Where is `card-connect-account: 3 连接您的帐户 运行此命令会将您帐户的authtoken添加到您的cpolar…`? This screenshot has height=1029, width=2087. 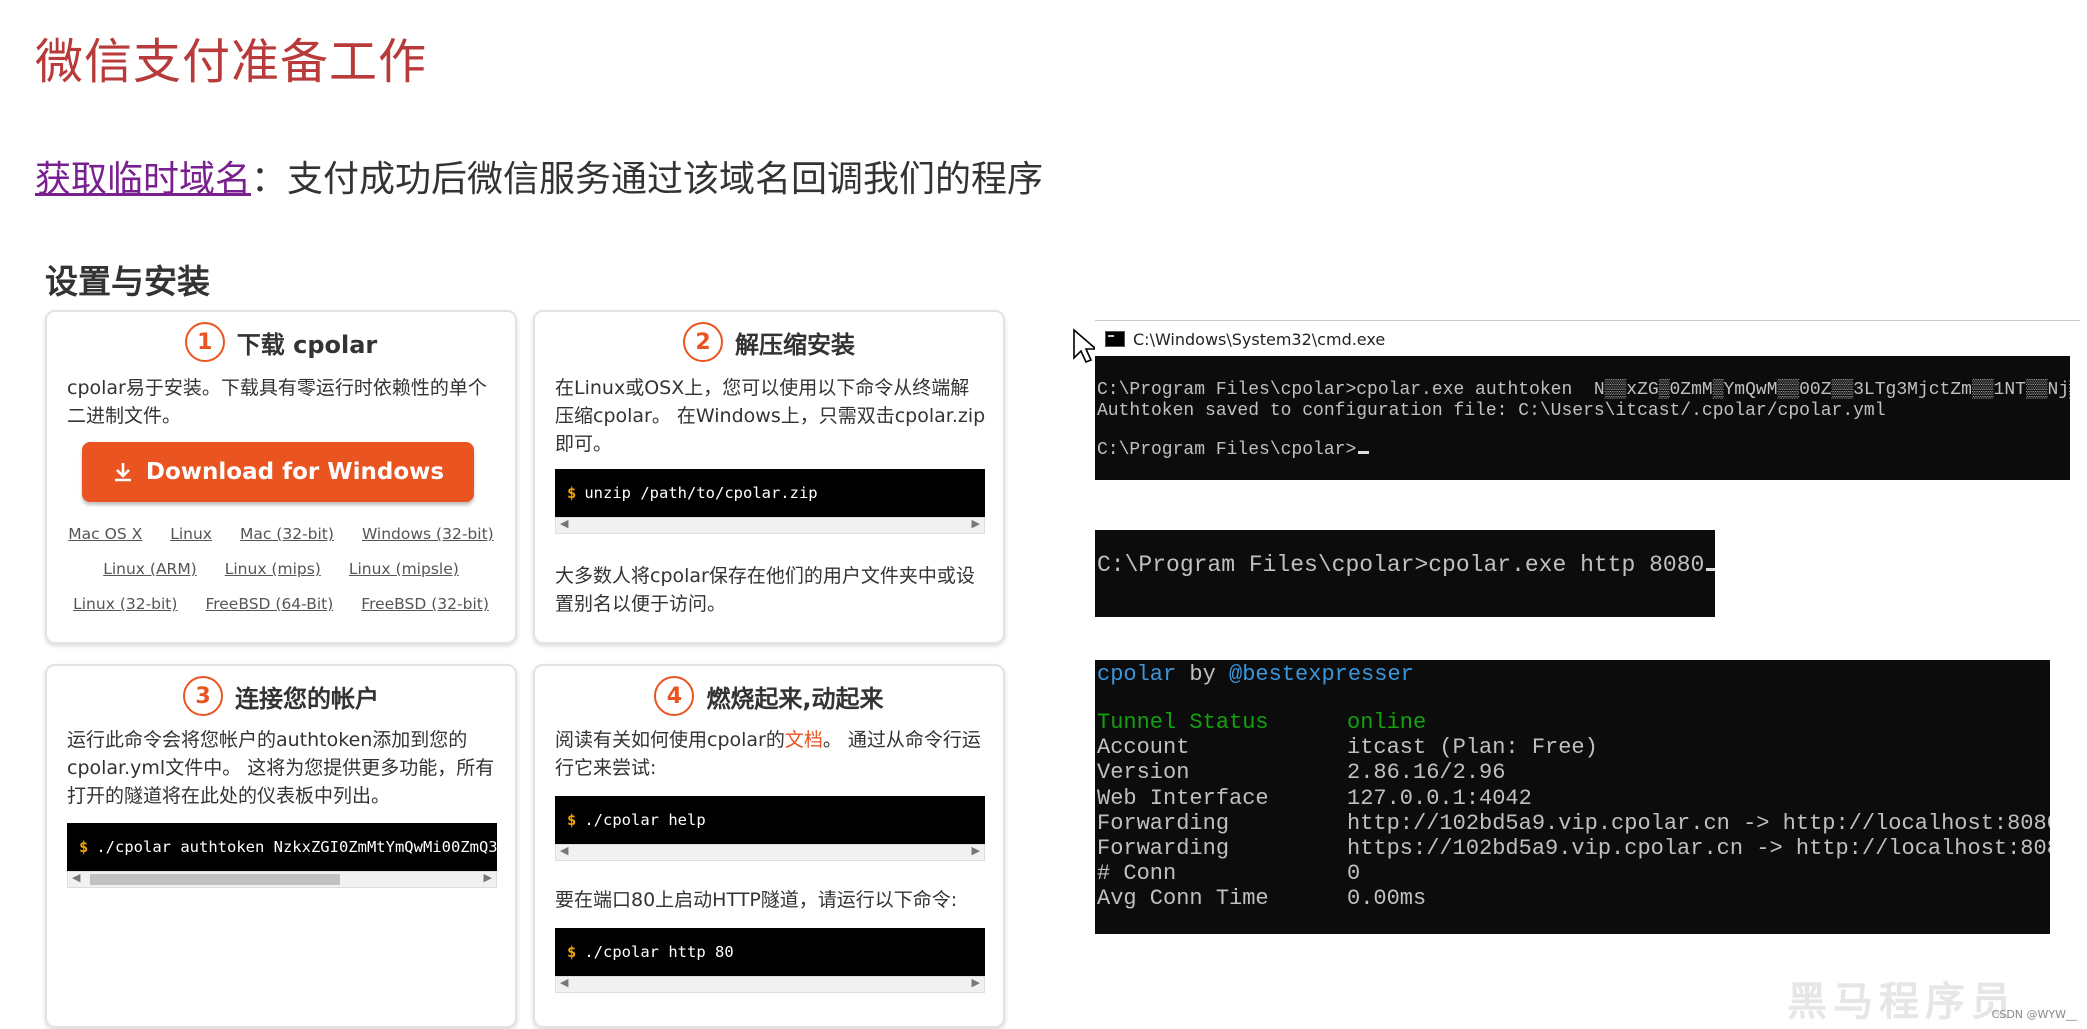
card-connect-account: 3 连接您的帐户 运行此命令会将您帐户的authtoken添加到您的cpolar… is located at coordinates (281, 846).